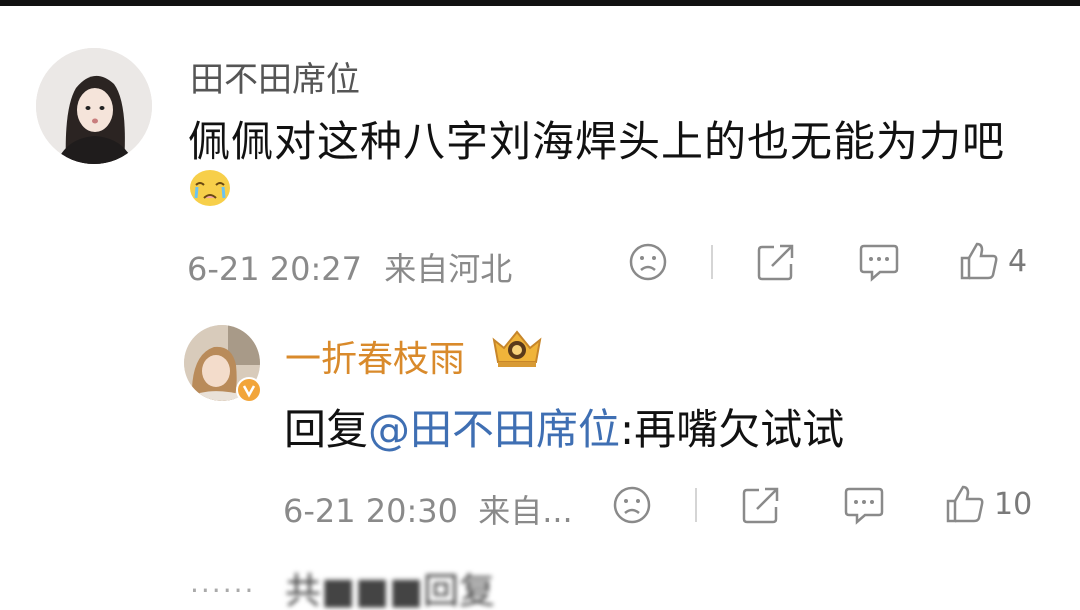  What do you see at coordinates (732, 429) in the screenshot?
I see `reply-body: :再嘴欠试试` at bounding box center [732, 429].